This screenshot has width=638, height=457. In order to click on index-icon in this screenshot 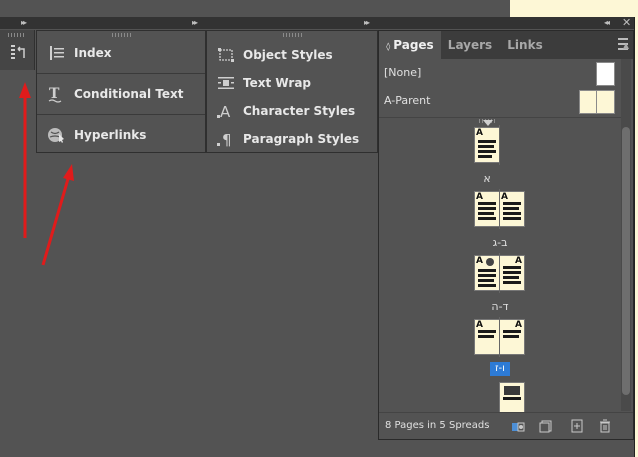, I will do `click(57, 53)`.